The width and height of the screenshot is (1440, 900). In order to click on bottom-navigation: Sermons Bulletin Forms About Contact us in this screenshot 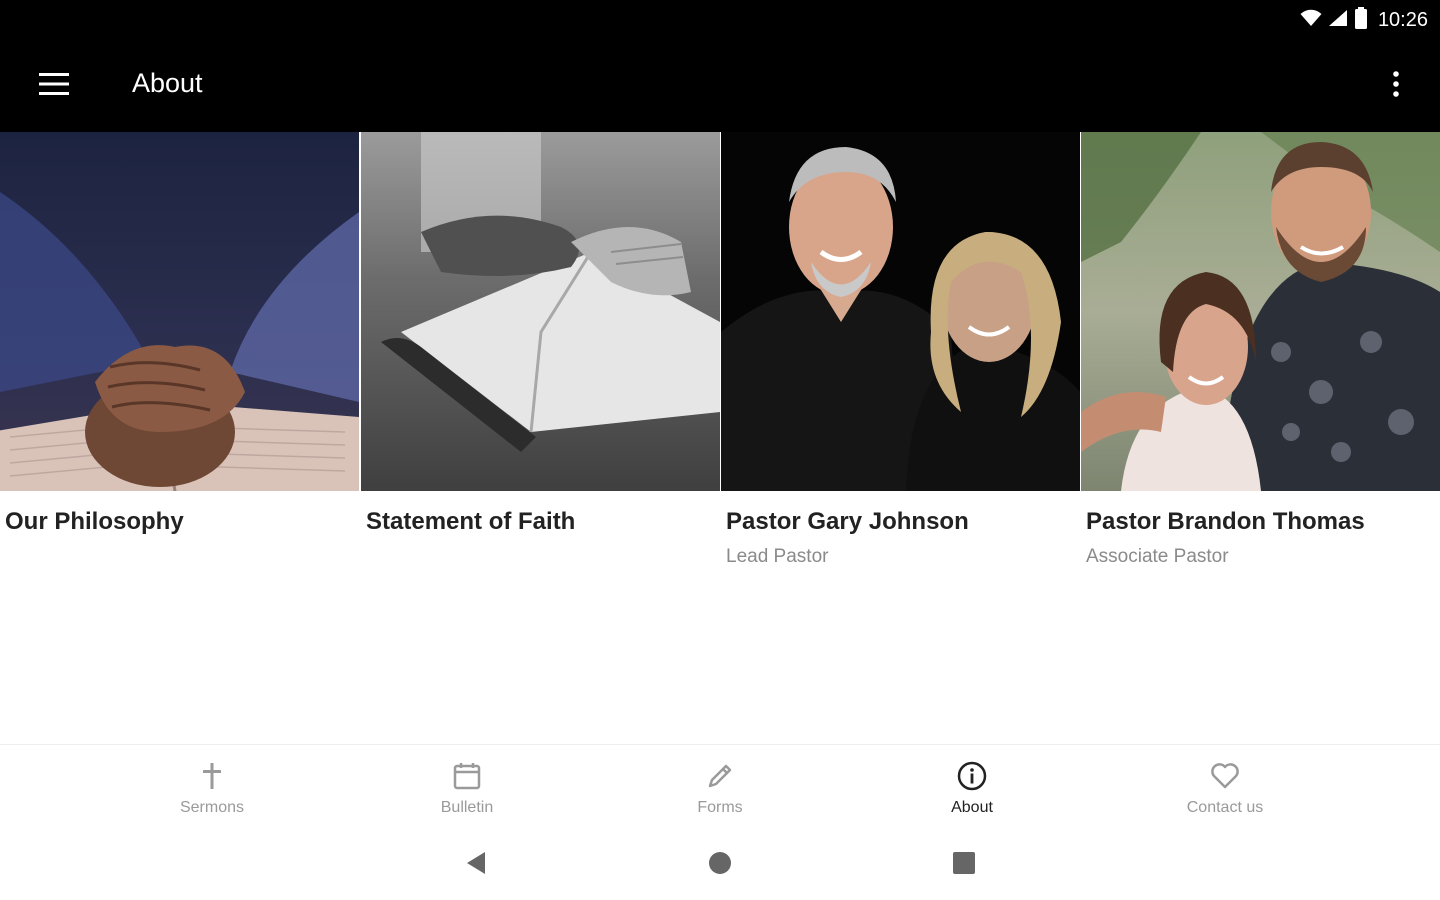, I will do `click(720, 787)`.